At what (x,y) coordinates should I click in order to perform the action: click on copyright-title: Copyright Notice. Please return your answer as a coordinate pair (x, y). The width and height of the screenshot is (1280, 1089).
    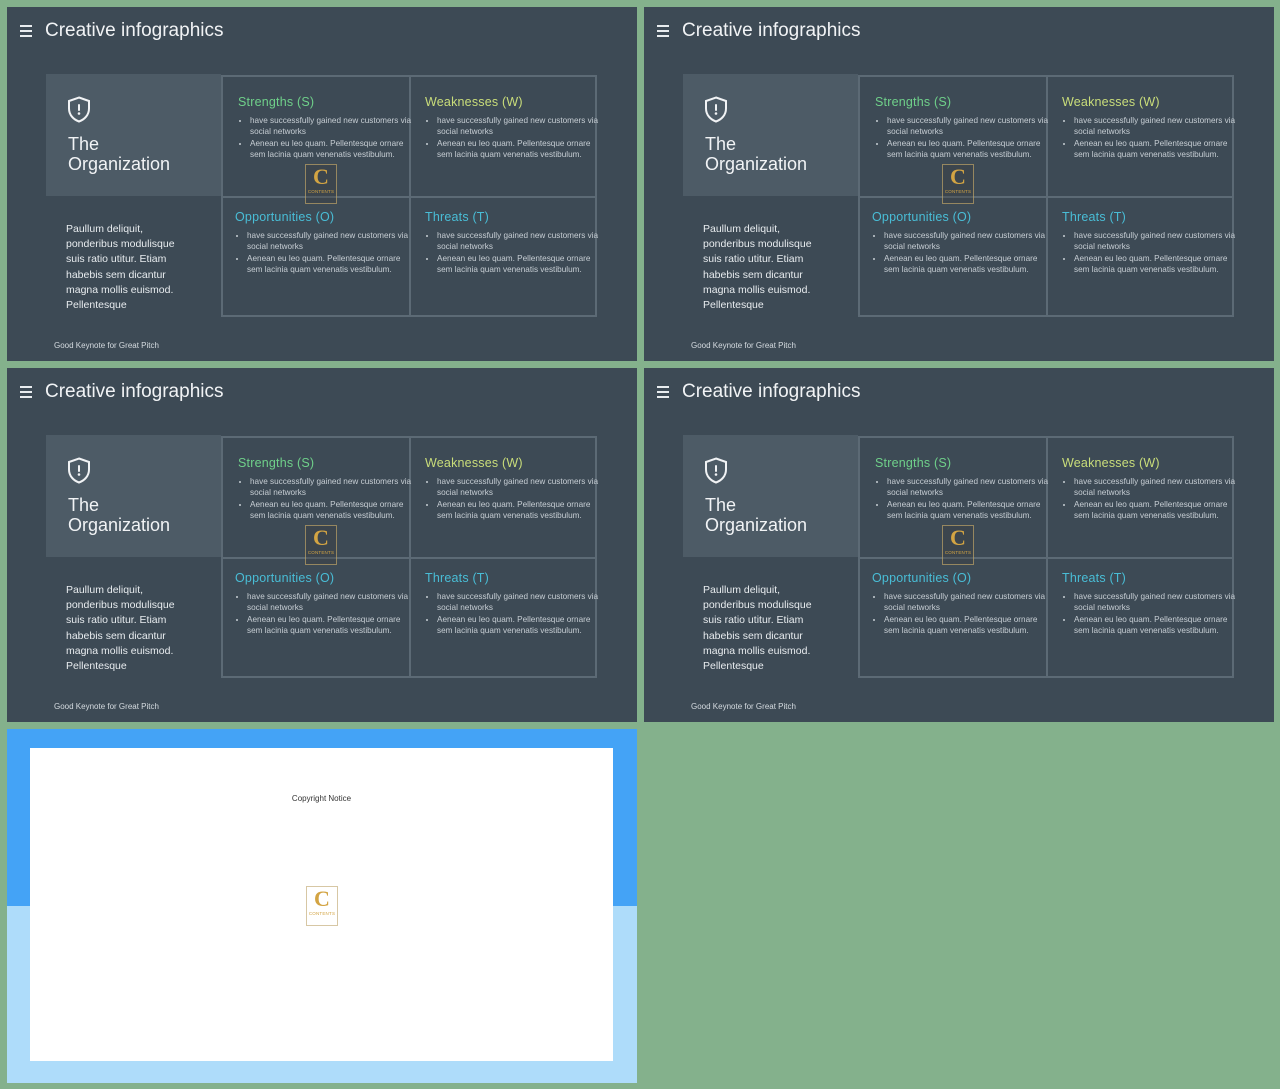
    Looking at the image, I should click on (321, 798).